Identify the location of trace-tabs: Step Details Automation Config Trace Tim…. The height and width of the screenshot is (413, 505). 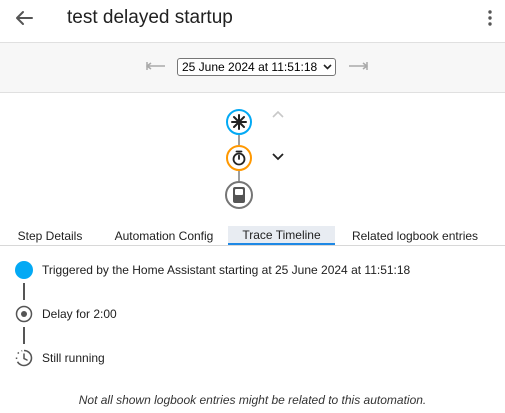
(252, 236).